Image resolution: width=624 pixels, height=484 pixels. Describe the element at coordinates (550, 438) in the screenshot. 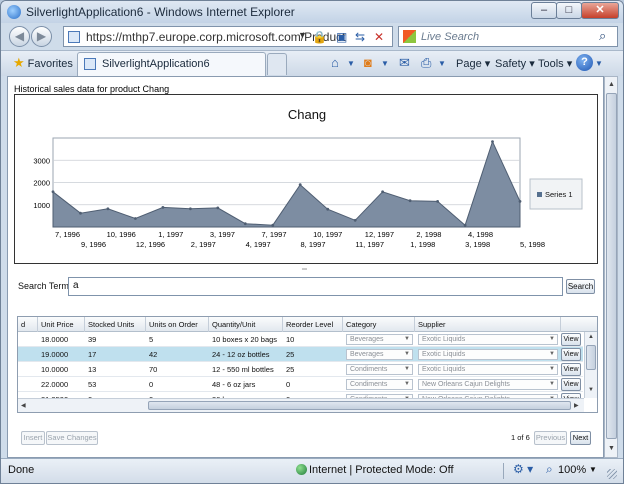

I see `previous-button: Previous` at that location.